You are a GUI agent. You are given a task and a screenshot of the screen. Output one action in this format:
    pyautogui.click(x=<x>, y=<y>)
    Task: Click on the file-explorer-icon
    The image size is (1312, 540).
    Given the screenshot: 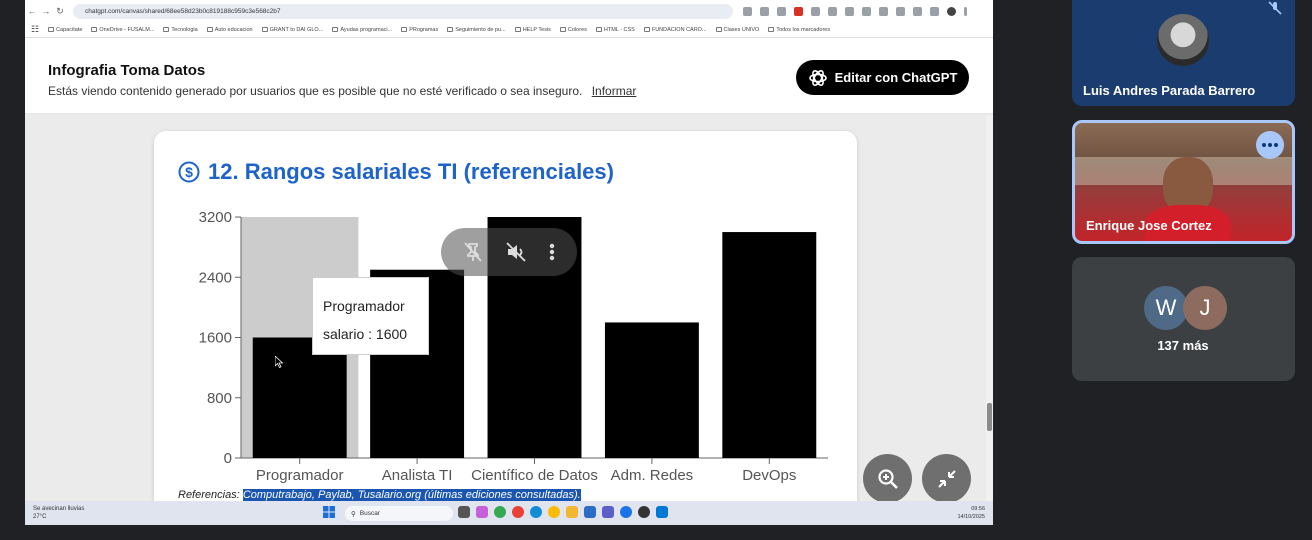 What is the action you would take?
    pyautogui.click(x=572, y=512)
    